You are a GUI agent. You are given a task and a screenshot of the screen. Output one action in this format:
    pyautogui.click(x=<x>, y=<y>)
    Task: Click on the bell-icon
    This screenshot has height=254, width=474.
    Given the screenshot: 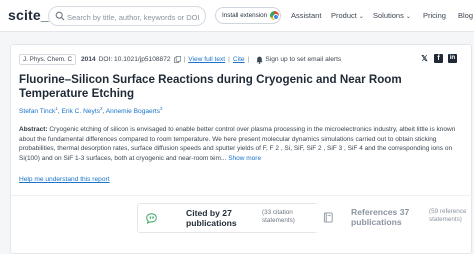 What is the action you would take?
    pyautogui.click(x=259, y=60)
    